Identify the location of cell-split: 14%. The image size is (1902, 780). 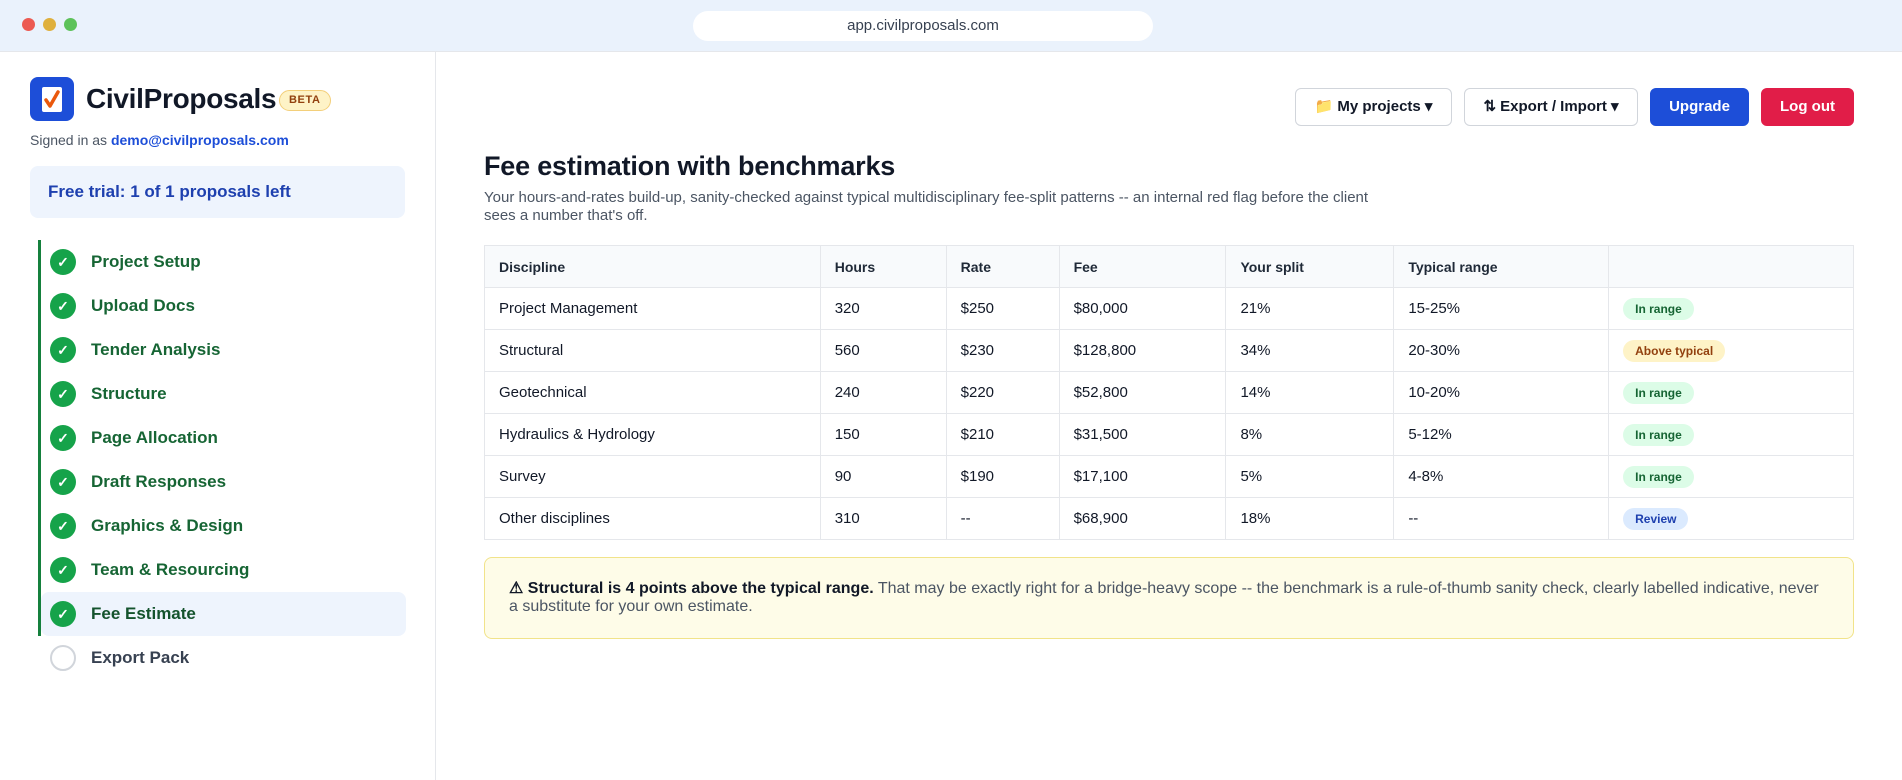
(1310, 392).